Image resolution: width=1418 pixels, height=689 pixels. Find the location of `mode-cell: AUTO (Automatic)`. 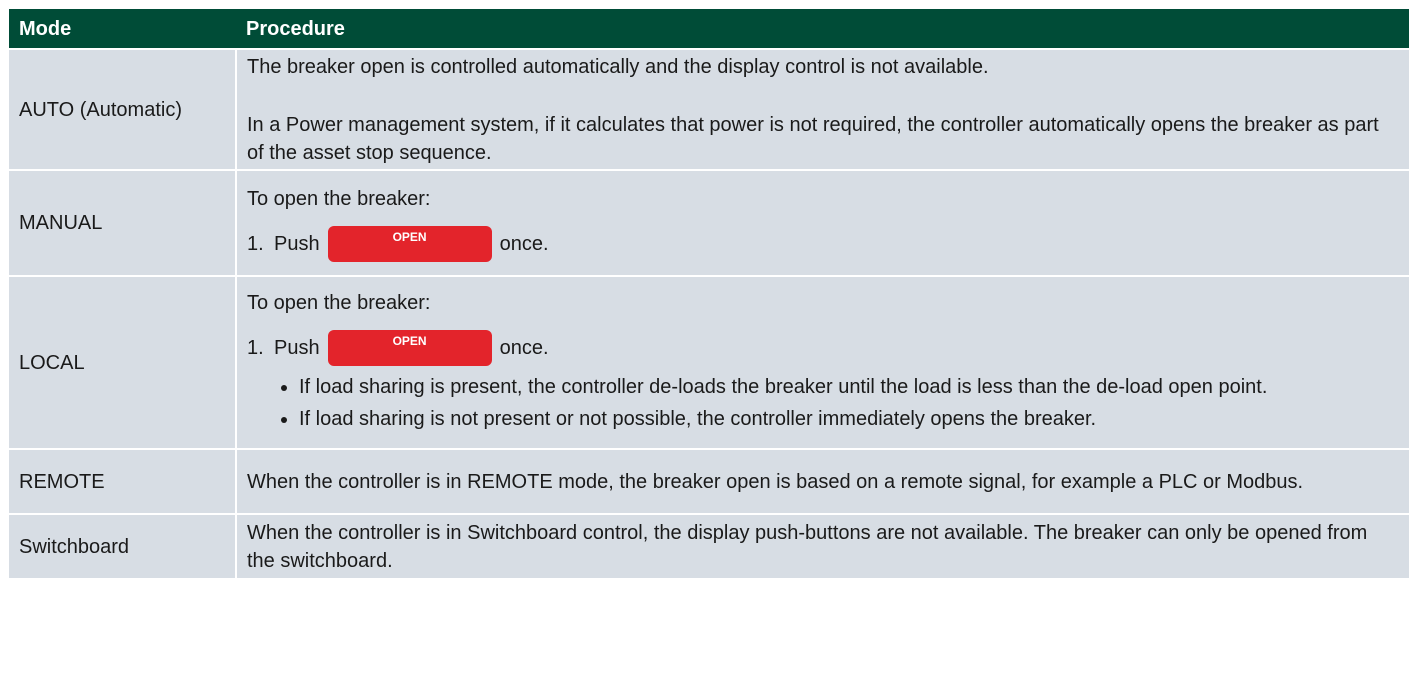

mode-cell: AUTO (Automatic) is located at coordinates (123, 109).